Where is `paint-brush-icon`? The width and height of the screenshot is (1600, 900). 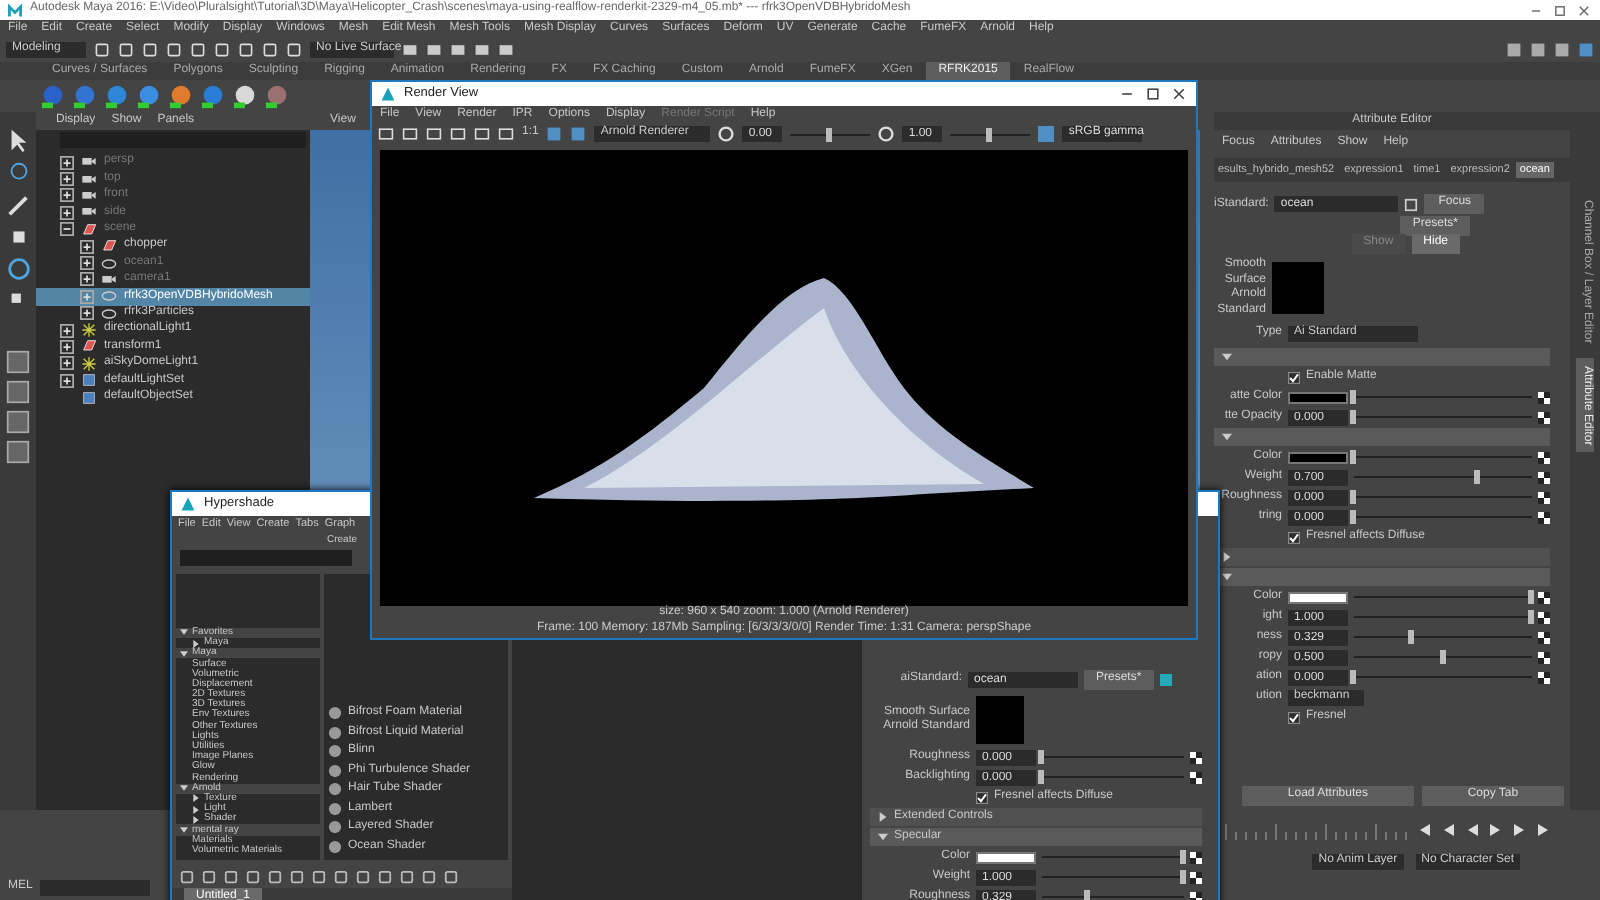 paint-brush-icon is located at coordinates (18, 205).